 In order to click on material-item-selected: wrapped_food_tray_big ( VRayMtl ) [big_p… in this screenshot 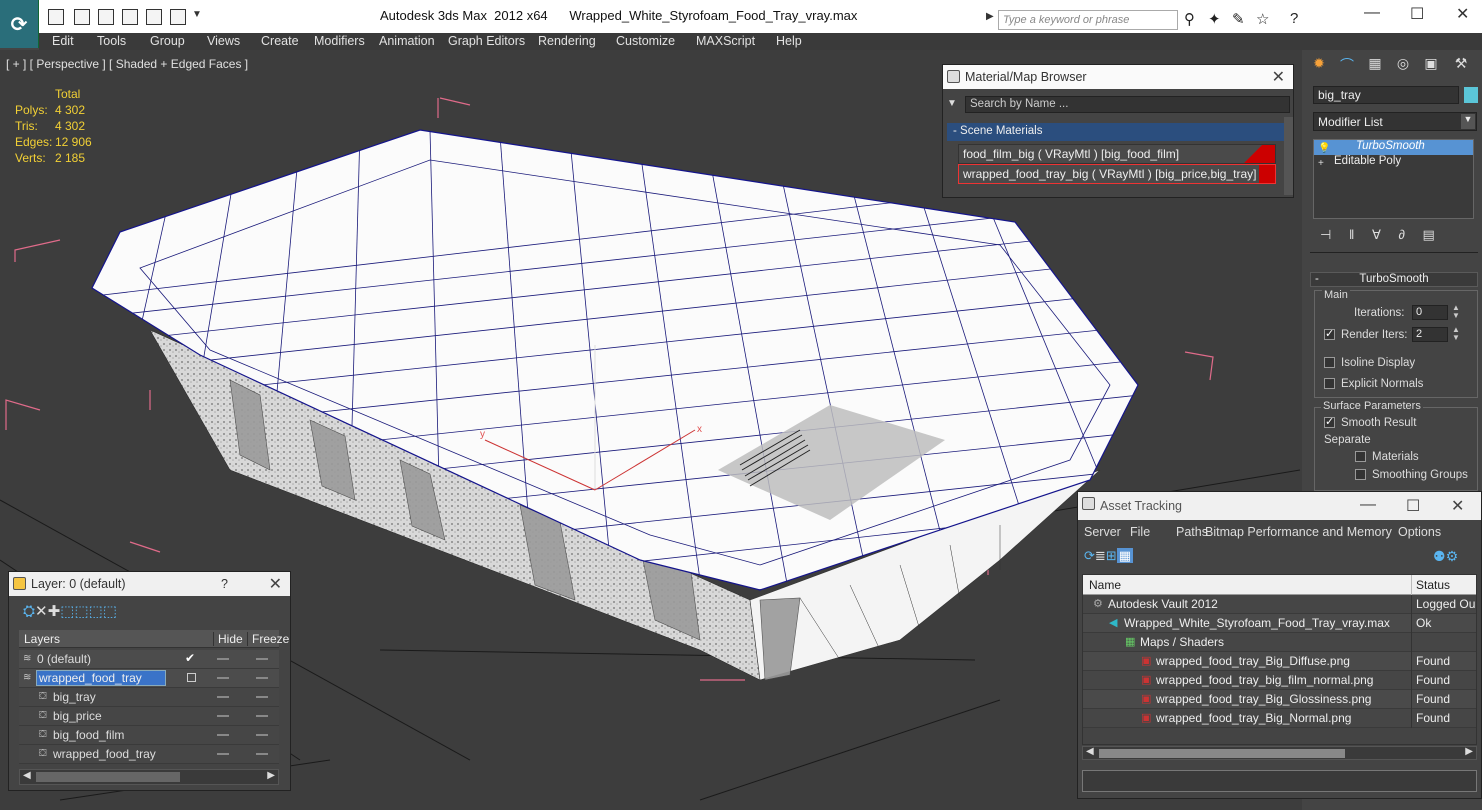, I will do `click(1117, 174)`.